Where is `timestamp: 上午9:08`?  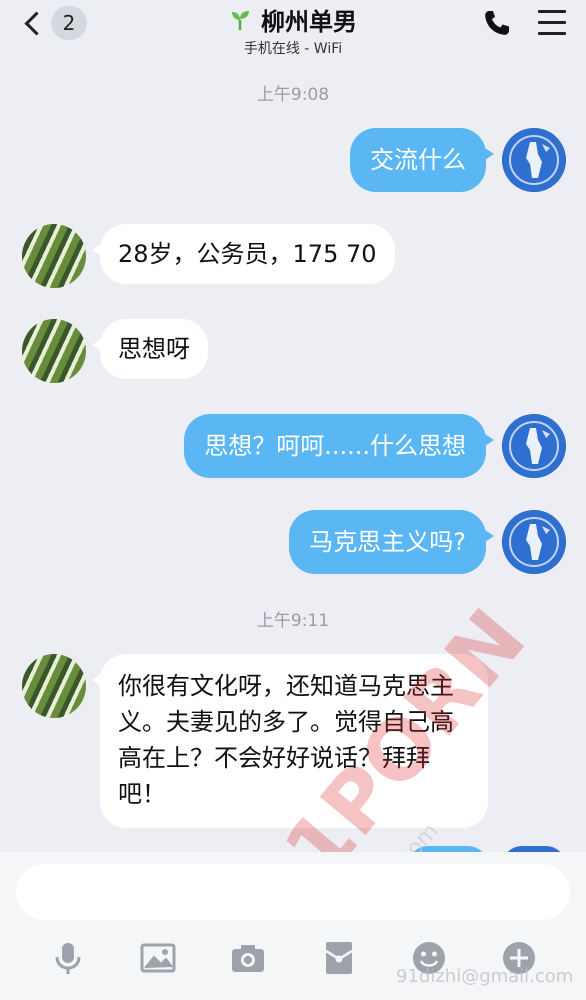 timestamp: 上午9:08 is located at coordinates (293, 95).